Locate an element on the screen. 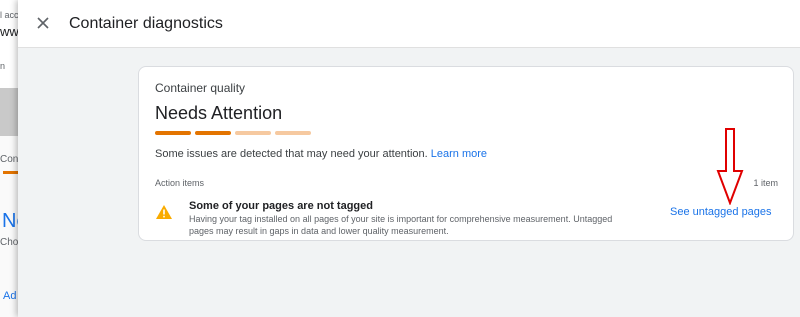 The width and height of the screenshot is (800, 317). card-subtitle: Container quality is located at coordinates (200, 88).